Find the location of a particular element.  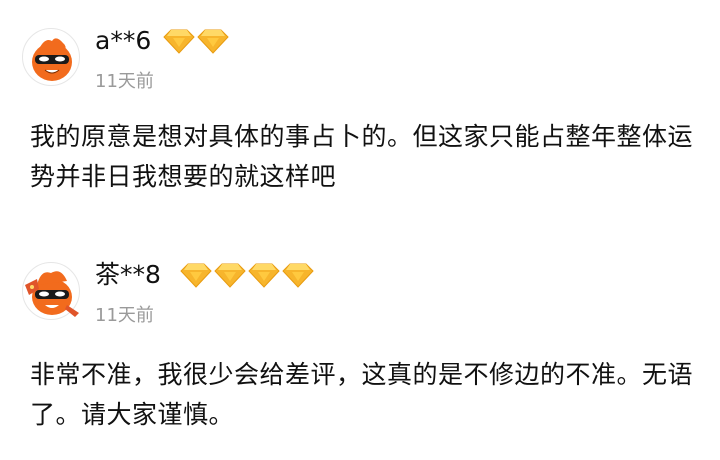

username: a**6 is located at coordinates (123, 40).